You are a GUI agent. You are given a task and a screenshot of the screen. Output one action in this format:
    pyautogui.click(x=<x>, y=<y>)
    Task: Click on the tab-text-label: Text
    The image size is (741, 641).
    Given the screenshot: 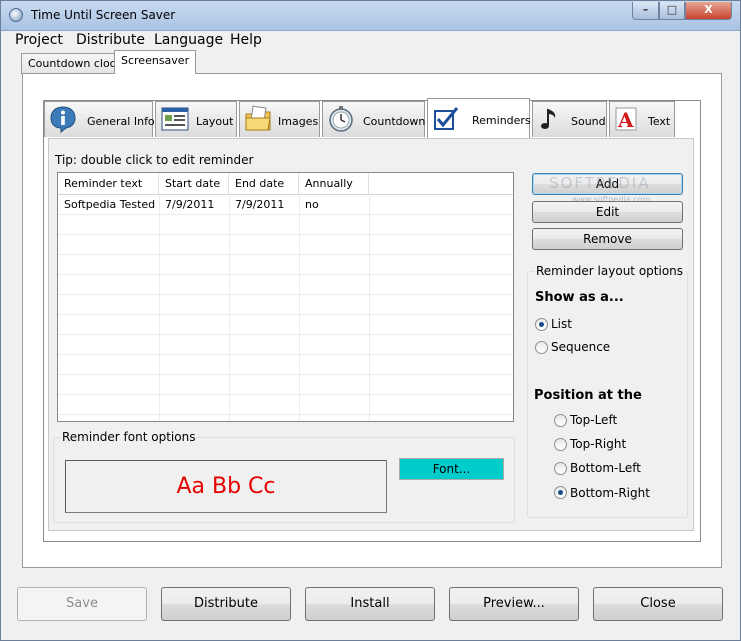 What is the action you would take?
    pyautogui.click(x=659, y=121)
    